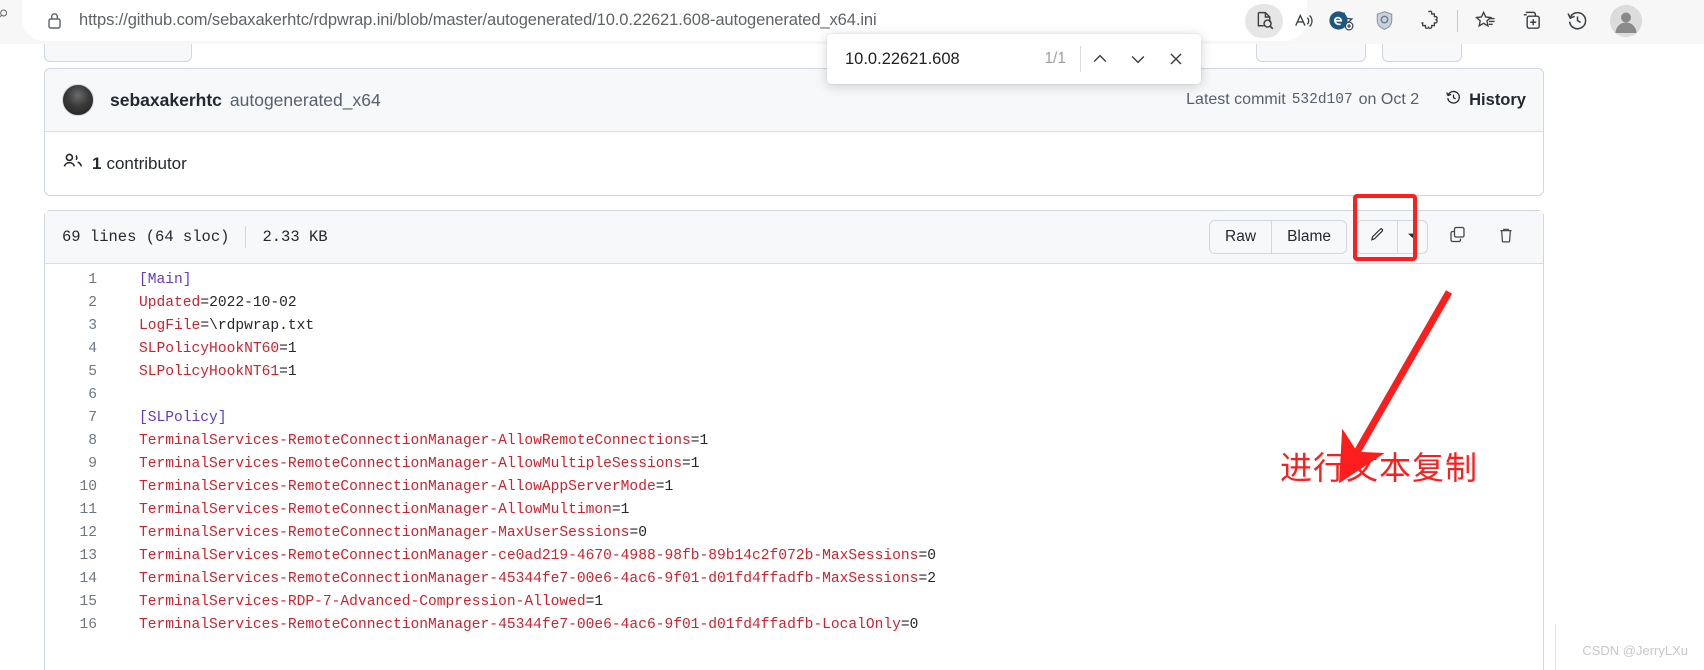 The image size is (1704, 670). Describe the element at coordinates (1412, 237) in the screenshot. I see `edit-options-caret` at that location.